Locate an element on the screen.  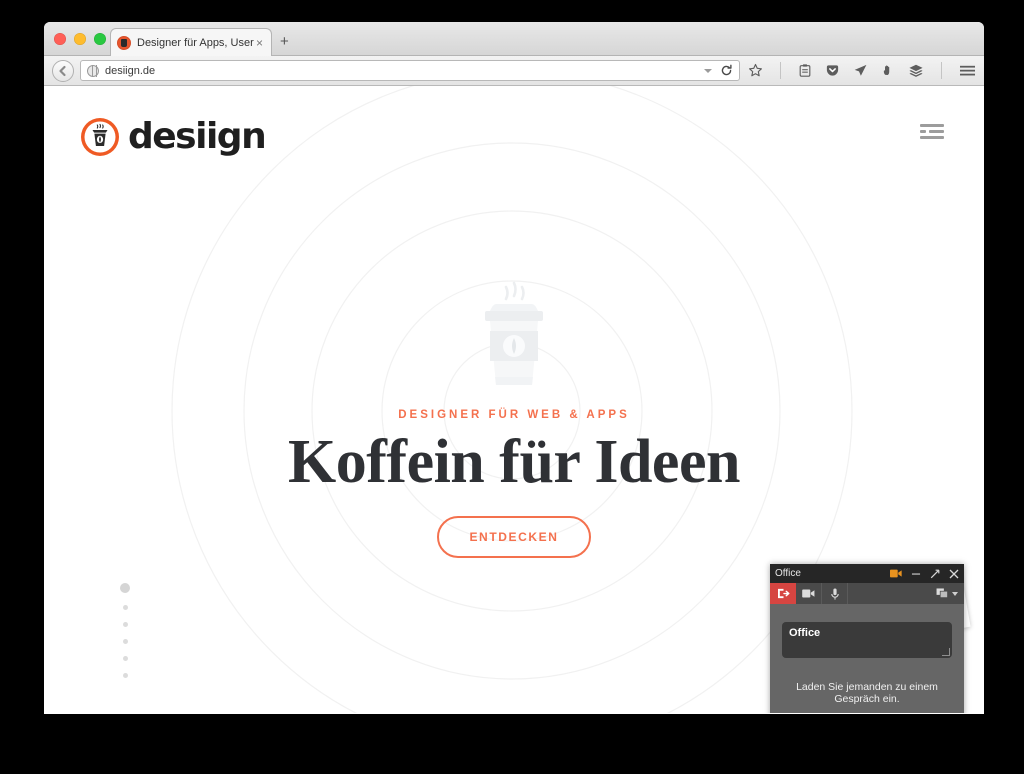
office-panel-title-bar: Office is located at coordinates (867, 573).